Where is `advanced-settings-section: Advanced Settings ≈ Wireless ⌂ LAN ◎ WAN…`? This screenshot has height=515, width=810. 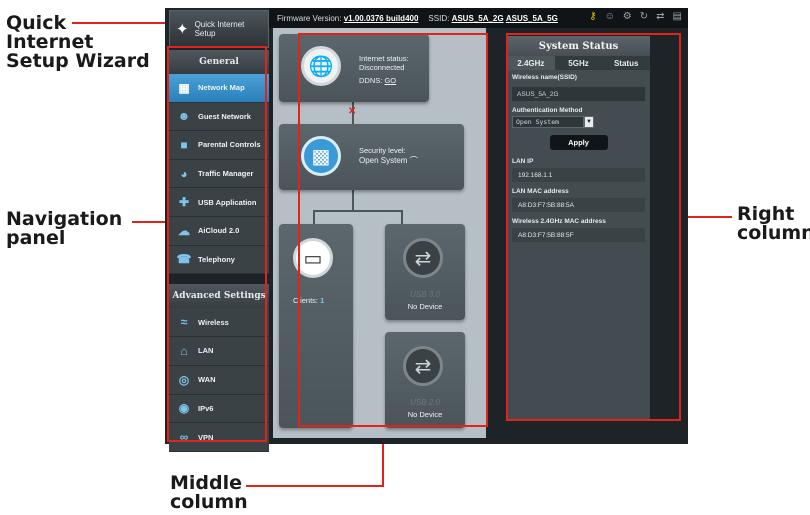 advanced-settings-section: Advanced Settings ≈ Wireless ⌂ LAN ◎ WAN… is located at coordinates (219, 368).